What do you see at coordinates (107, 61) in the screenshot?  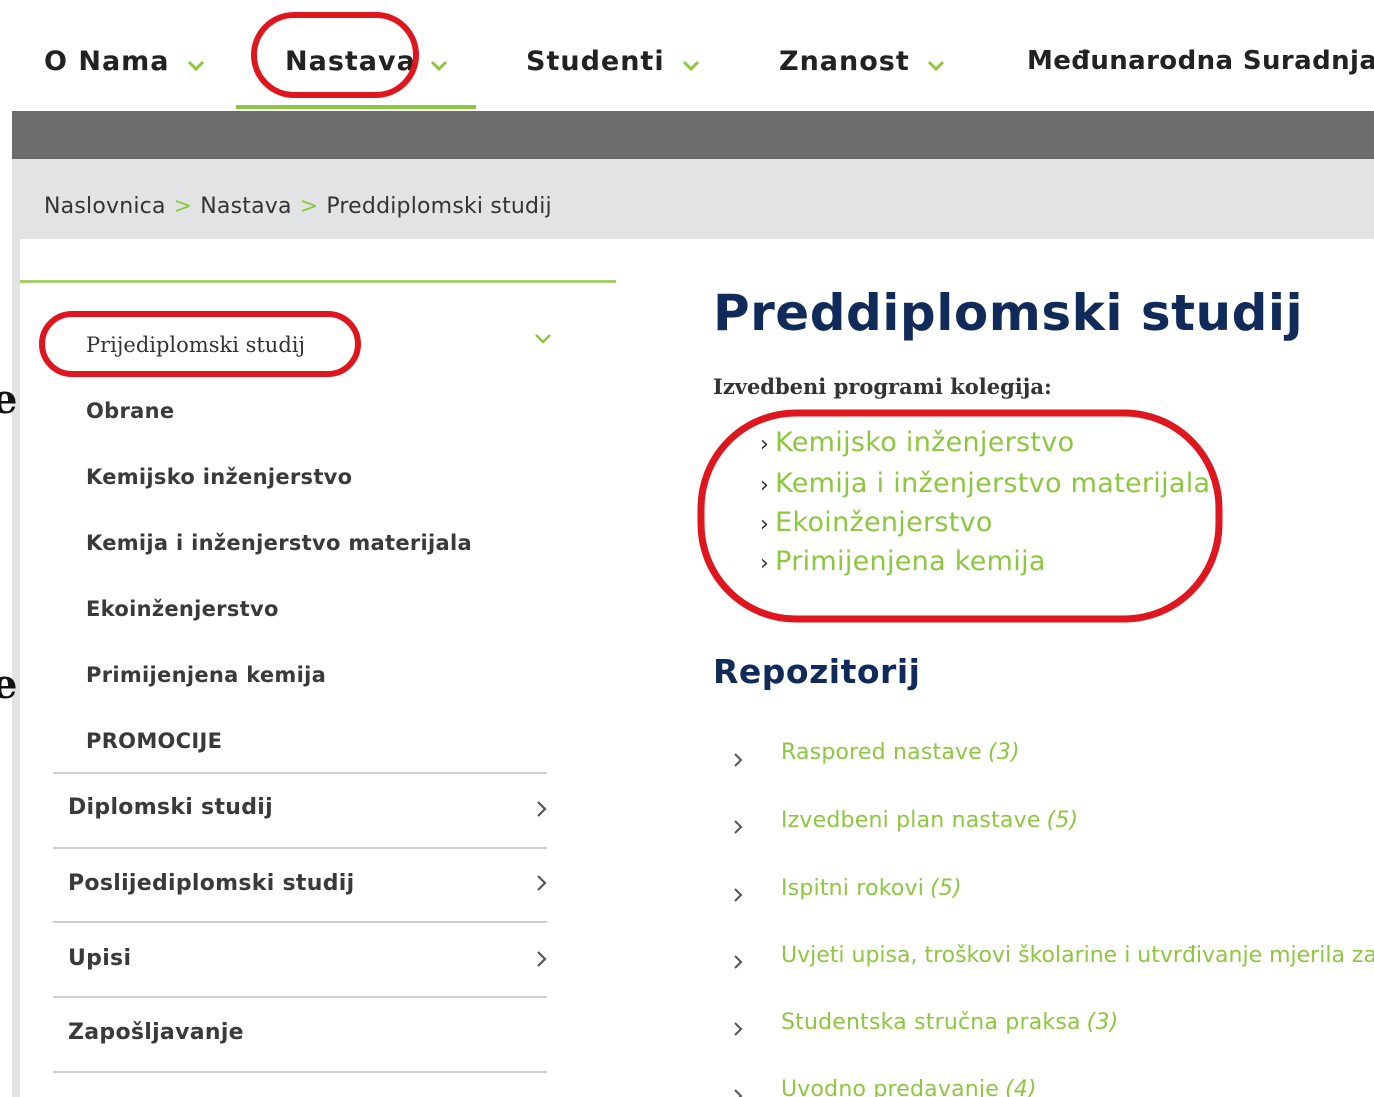 I see `nav-item-o-nama: O Nama` at bounding box center [107, 61].